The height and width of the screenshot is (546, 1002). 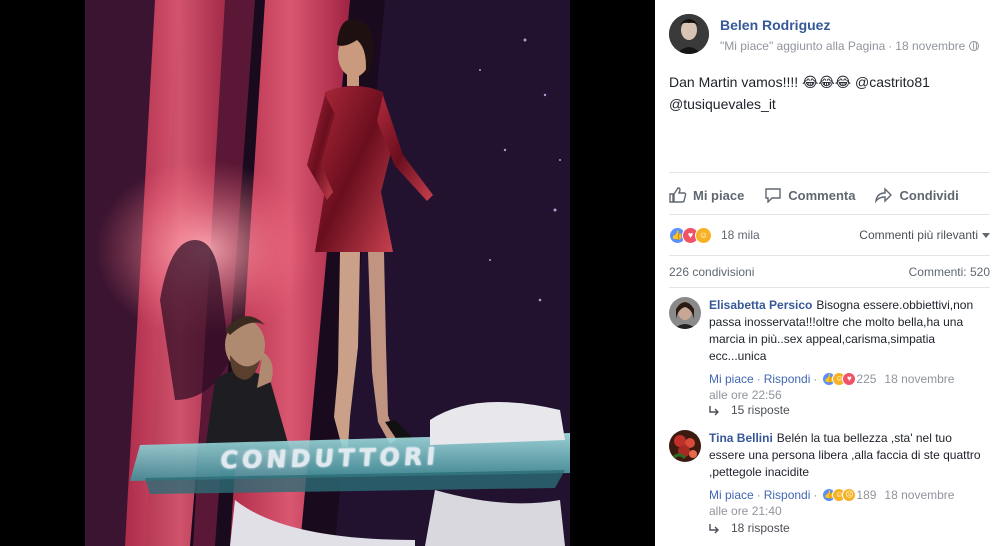 What do you see at coordinates (866, 379) in the screenshot?
I see `comment-reaction-count: 225` at bounding box center [866, 379].